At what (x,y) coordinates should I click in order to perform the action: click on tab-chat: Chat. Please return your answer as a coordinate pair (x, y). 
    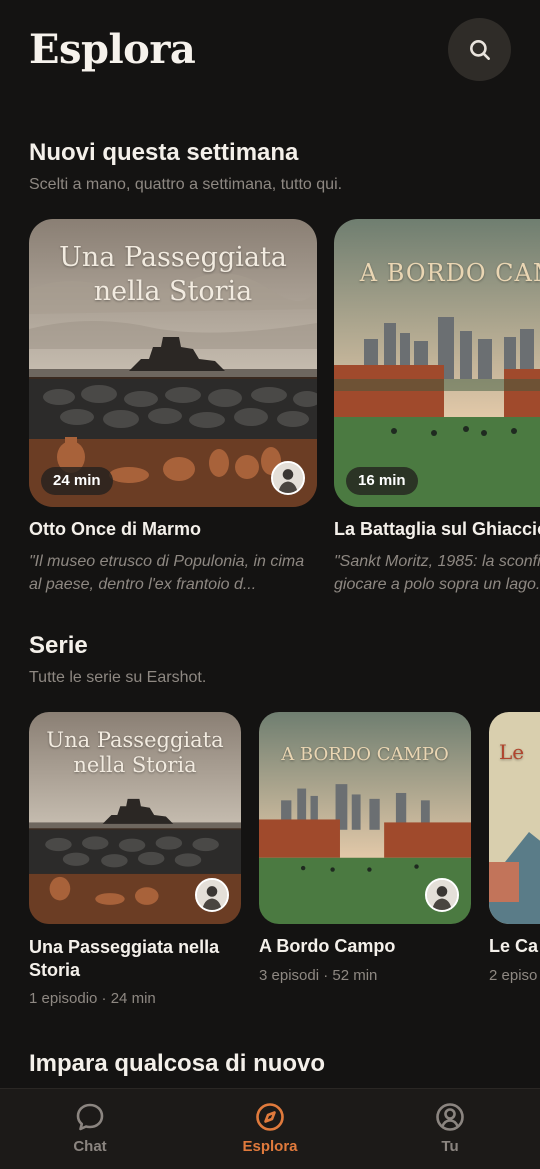
    Looking at the image, I should click on (90, 1128).